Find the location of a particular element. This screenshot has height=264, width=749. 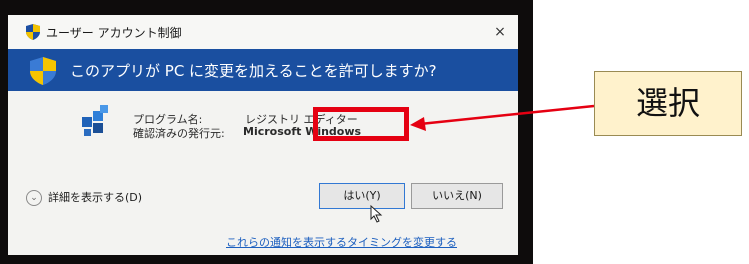

question-banner: このアプリが PC に変更を加えることを許可しますか? is located at coordinates (263, 70).